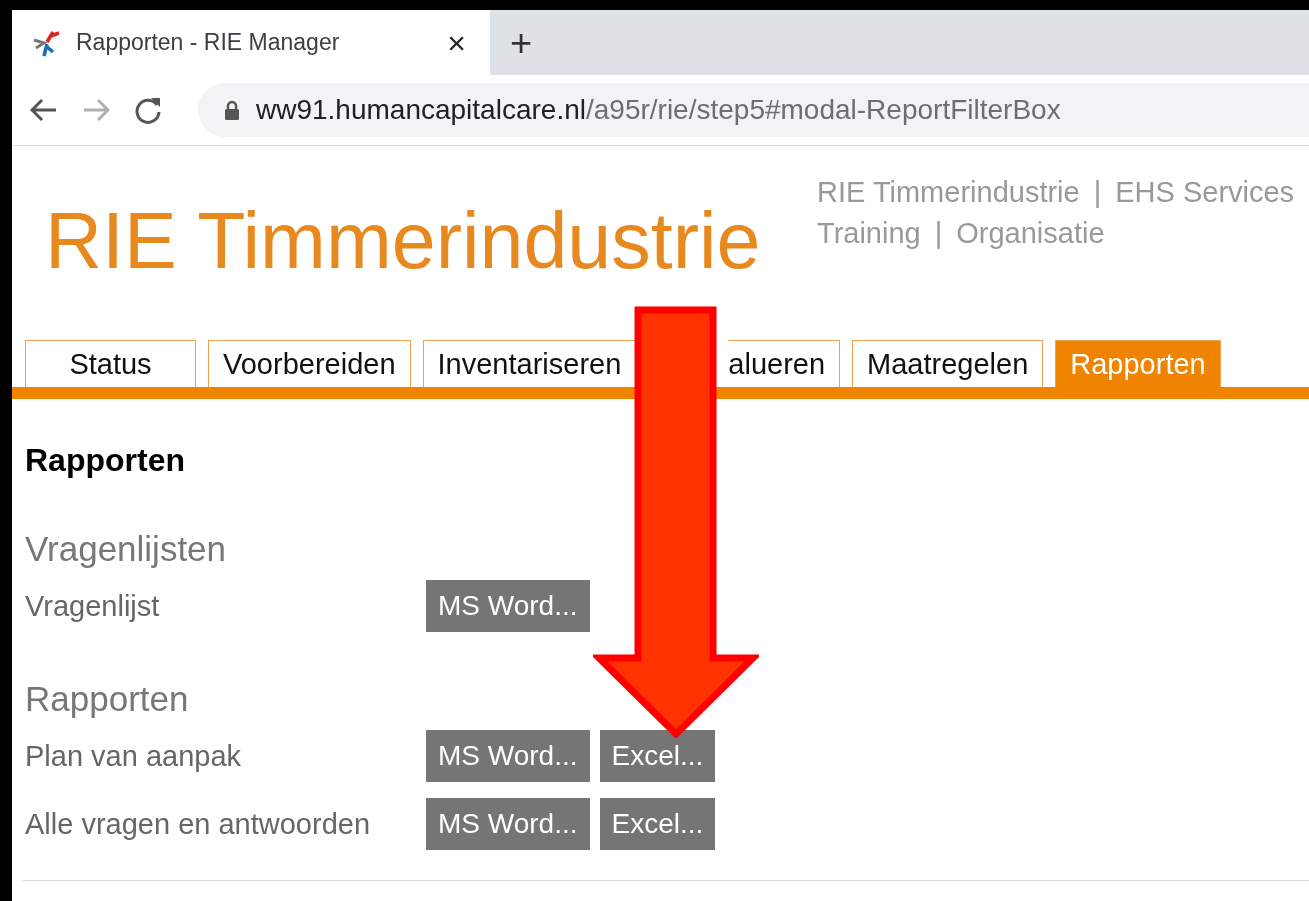 Image resolution: width=1309 pixels, height=901 pixels. I want to click on report-label: Alle vragen en antwoorden, so click(198, 824).